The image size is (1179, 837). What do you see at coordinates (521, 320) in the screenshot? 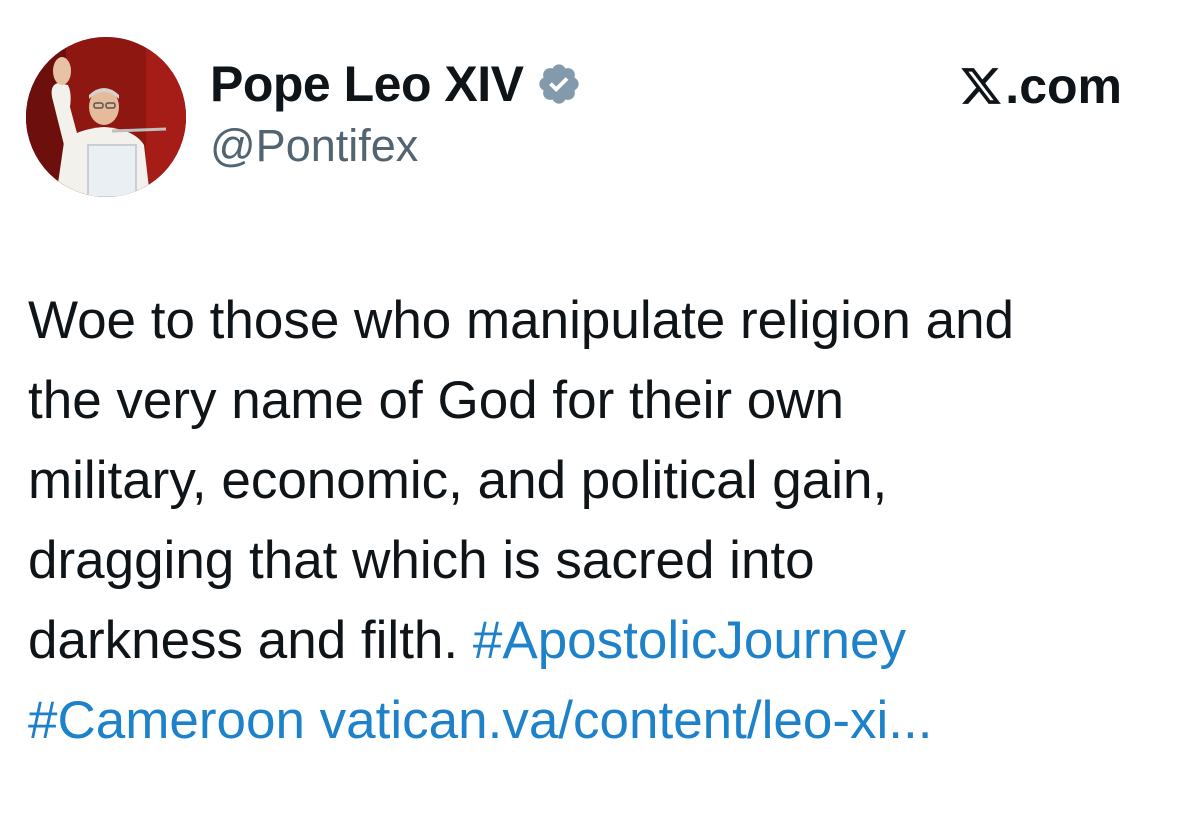
I see `tweet-line: Woe to those who manipulate religion and` at bounding box center [521, 320].